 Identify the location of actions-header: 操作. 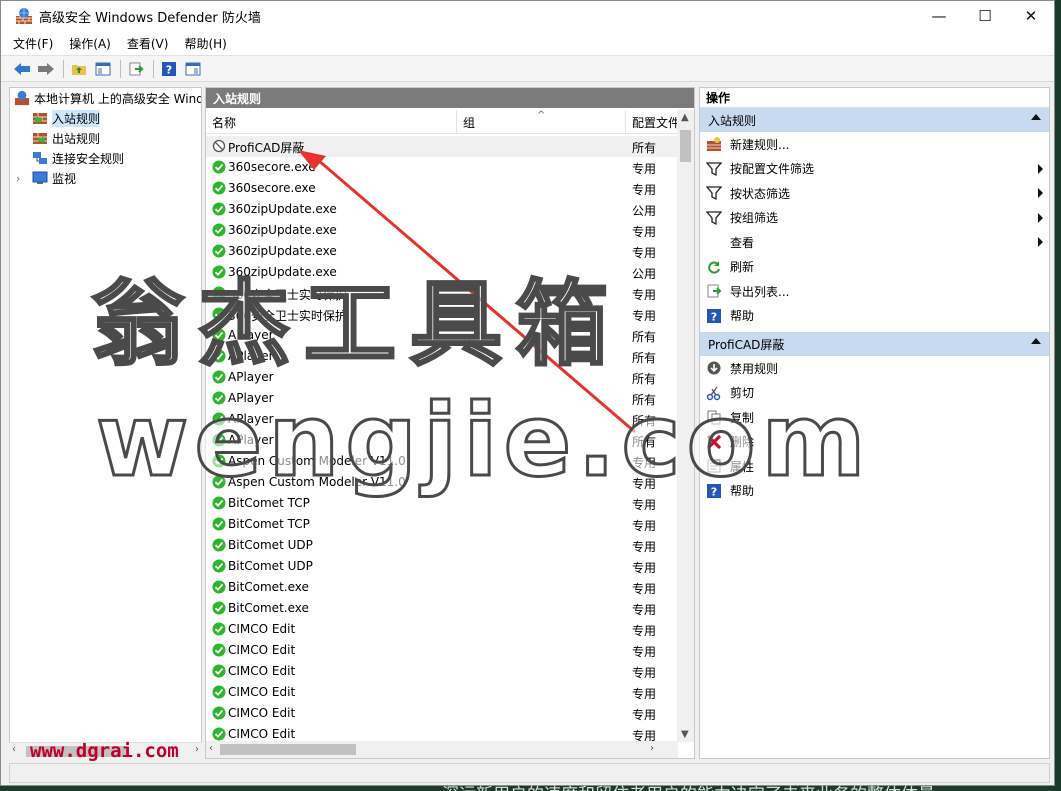
(874, 98).